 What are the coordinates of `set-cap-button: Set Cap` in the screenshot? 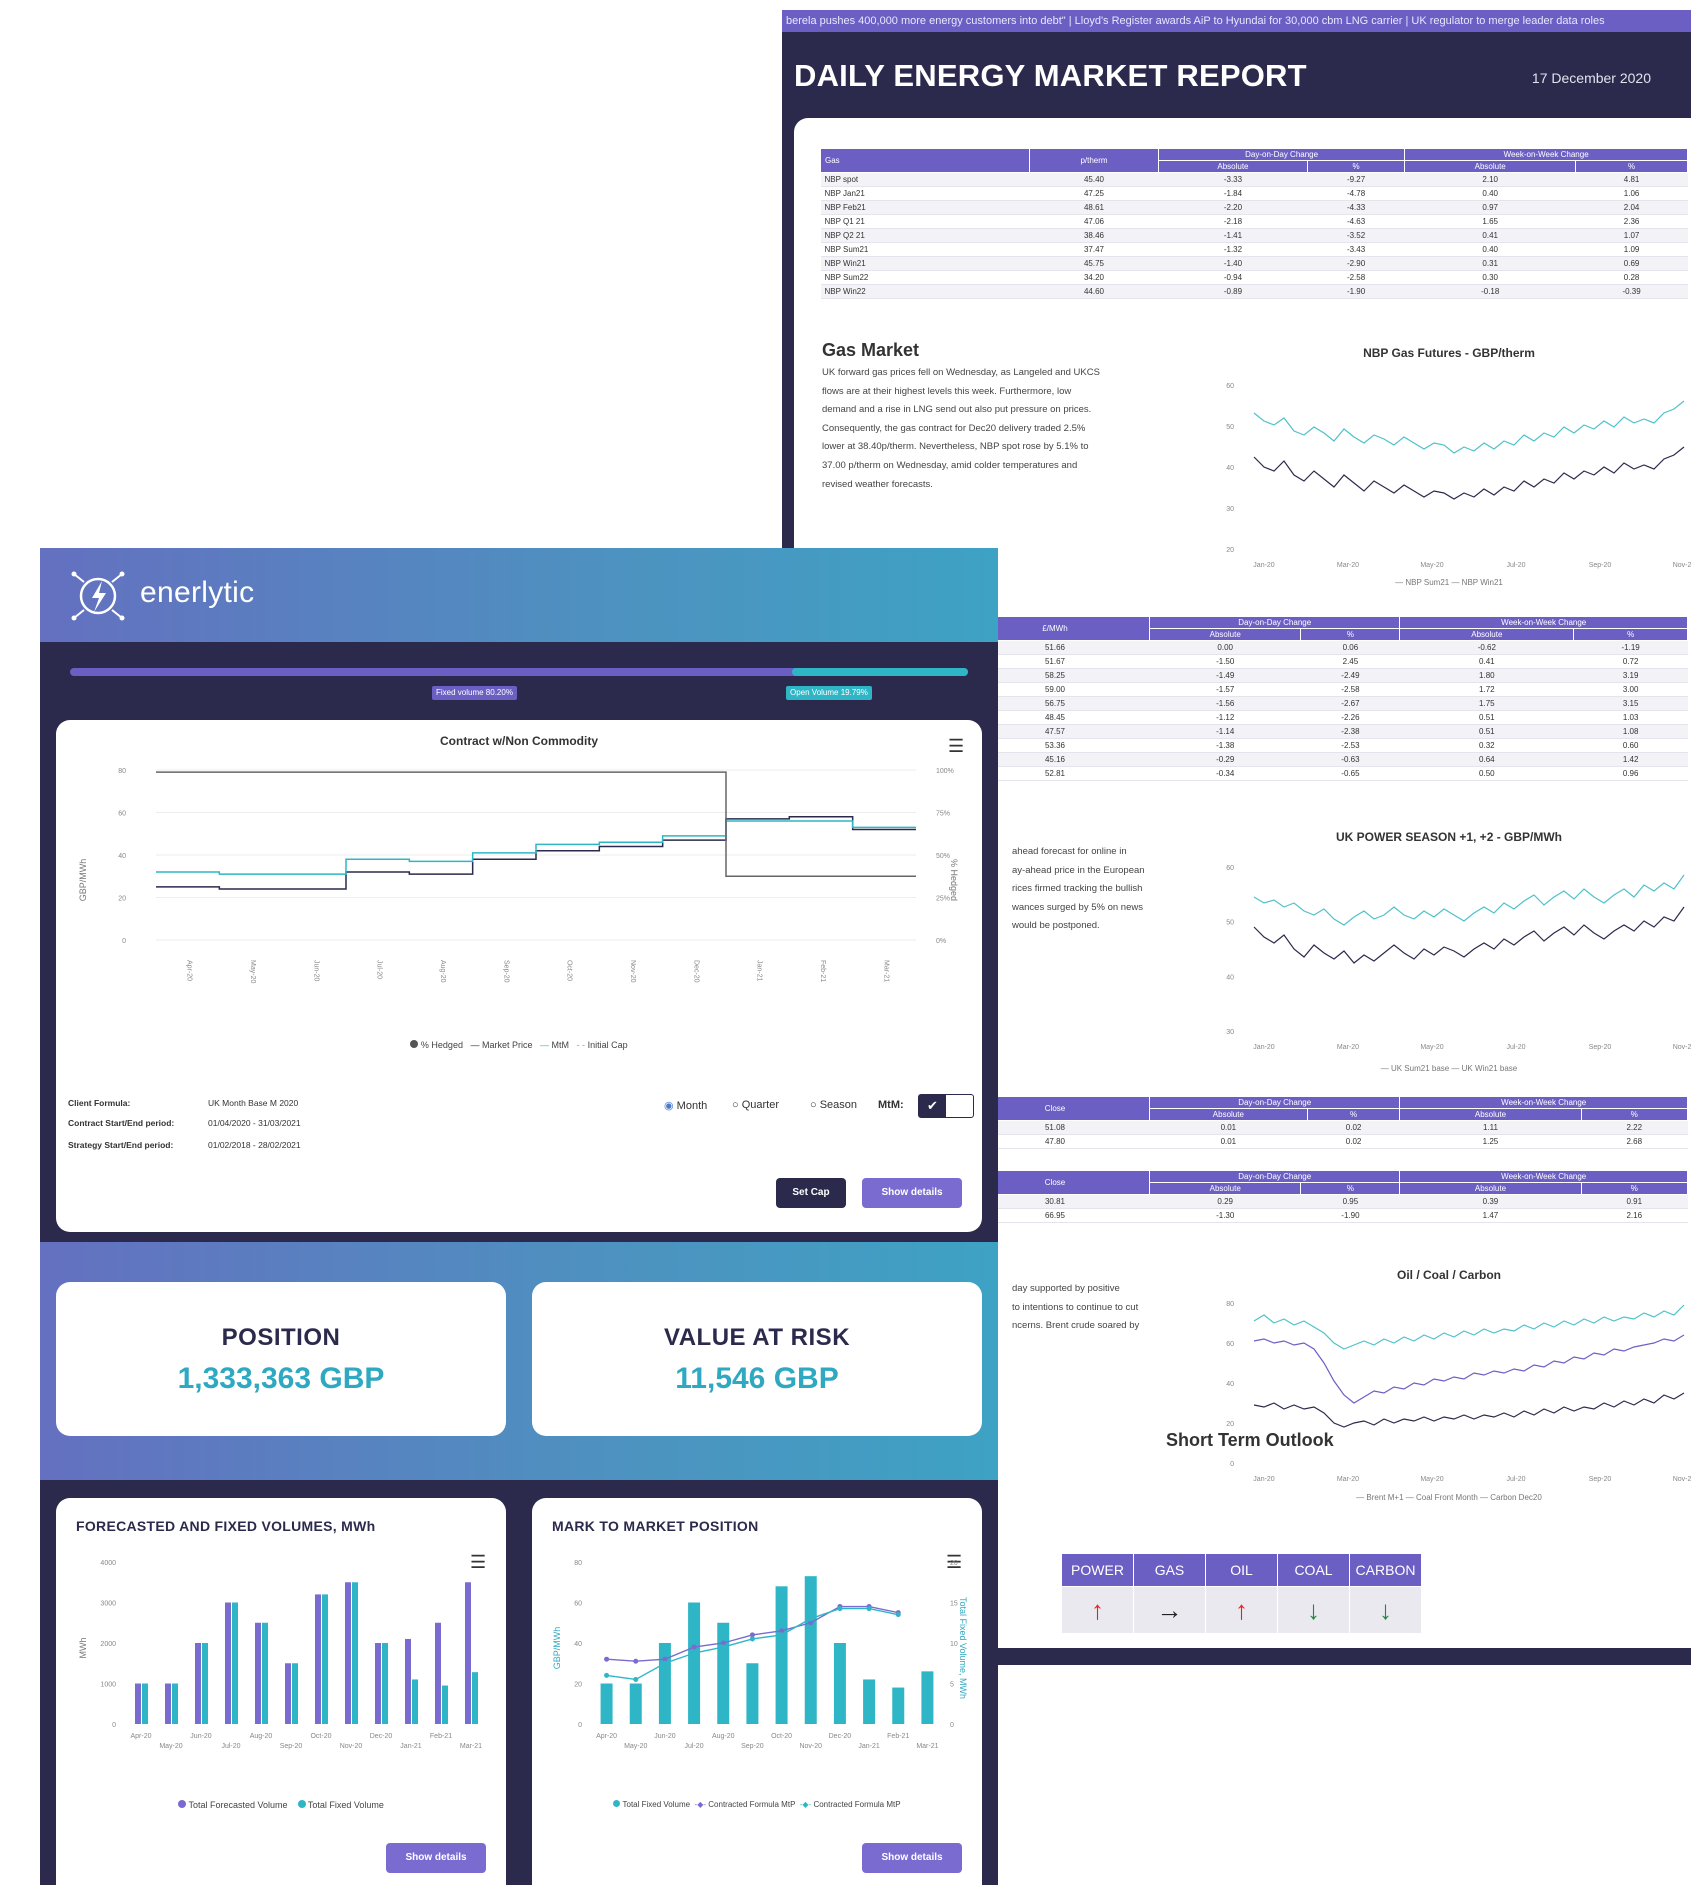 It's located at (811, 1193).